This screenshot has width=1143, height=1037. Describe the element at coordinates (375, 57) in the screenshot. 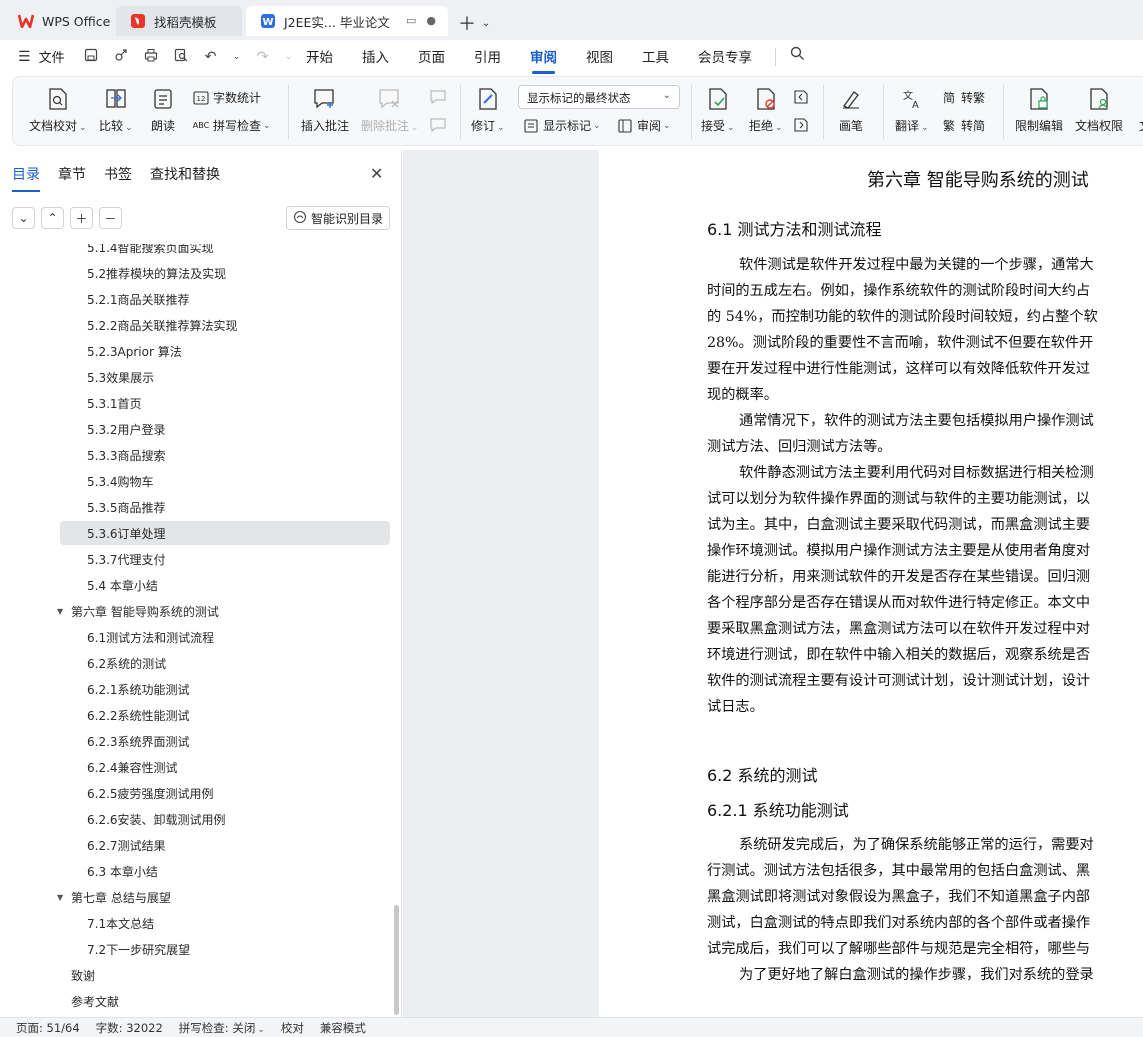

I see `tab-insert: 插入` at that location.